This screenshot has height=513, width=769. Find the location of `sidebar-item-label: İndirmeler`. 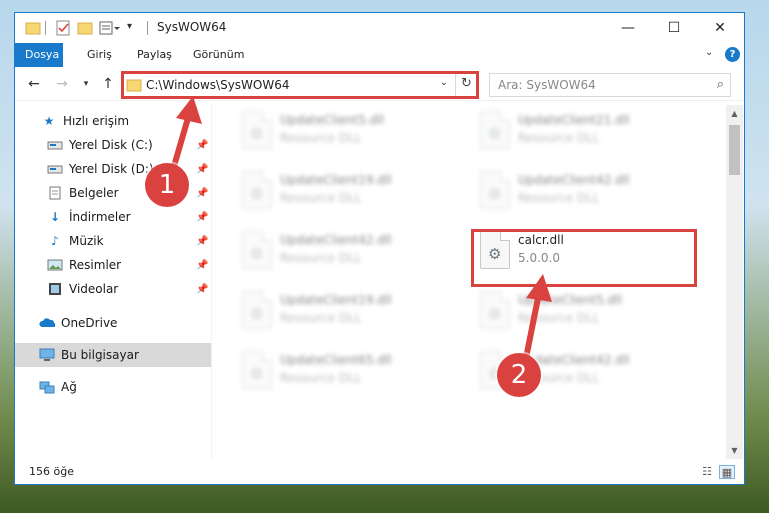

sidebar-item-label: İndirmeler is located at coordinates (100, 217).